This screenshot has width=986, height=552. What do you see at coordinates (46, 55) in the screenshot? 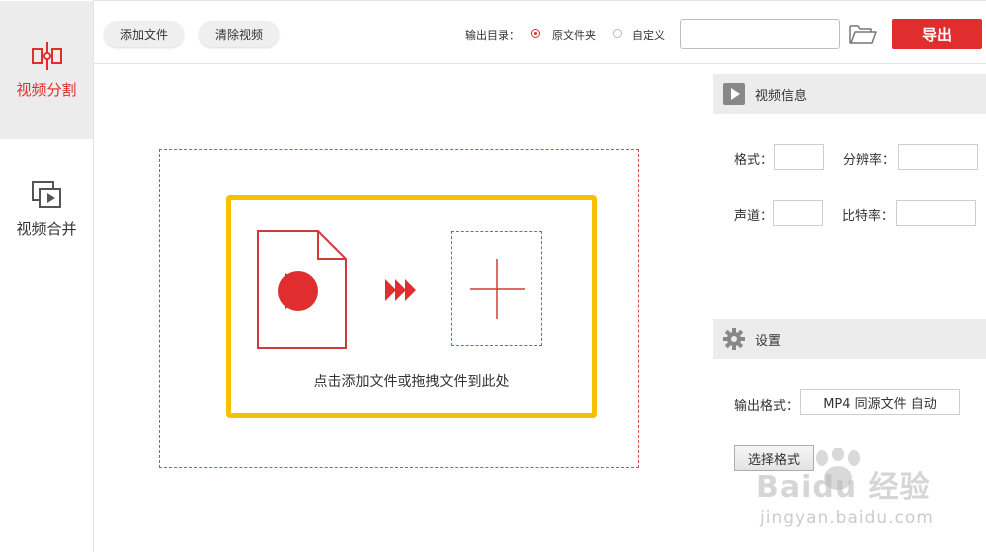
I see `split-icon` at bounding box center [46, 55].